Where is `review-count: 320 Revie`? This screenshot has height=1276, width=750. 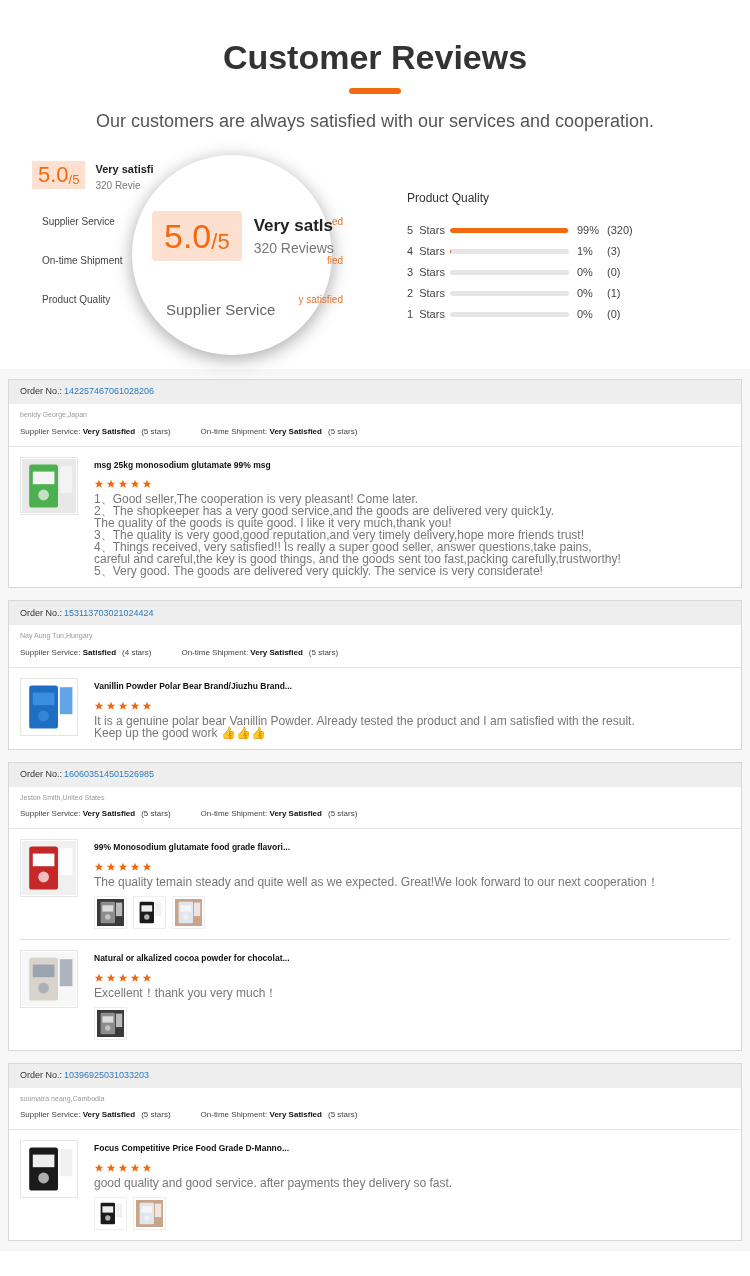 review-count: 320 Revie is located at coordinates (118, 185).